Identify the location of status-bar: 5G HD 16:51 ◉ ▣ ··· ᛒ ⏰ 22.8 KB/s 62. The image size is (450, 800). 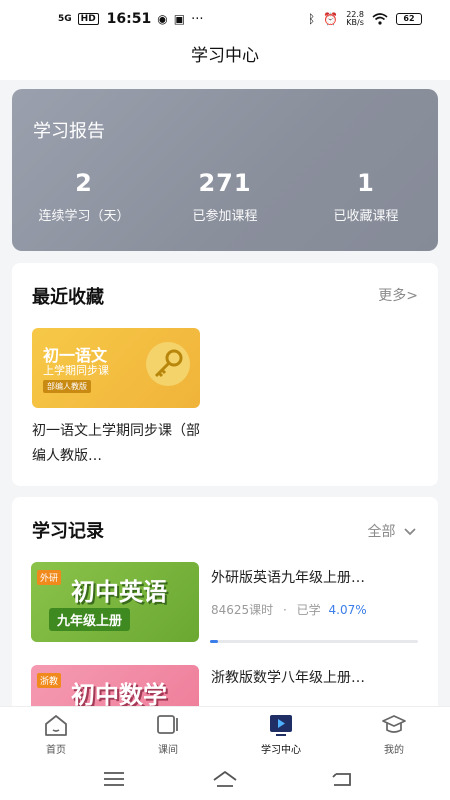
(225, 19).